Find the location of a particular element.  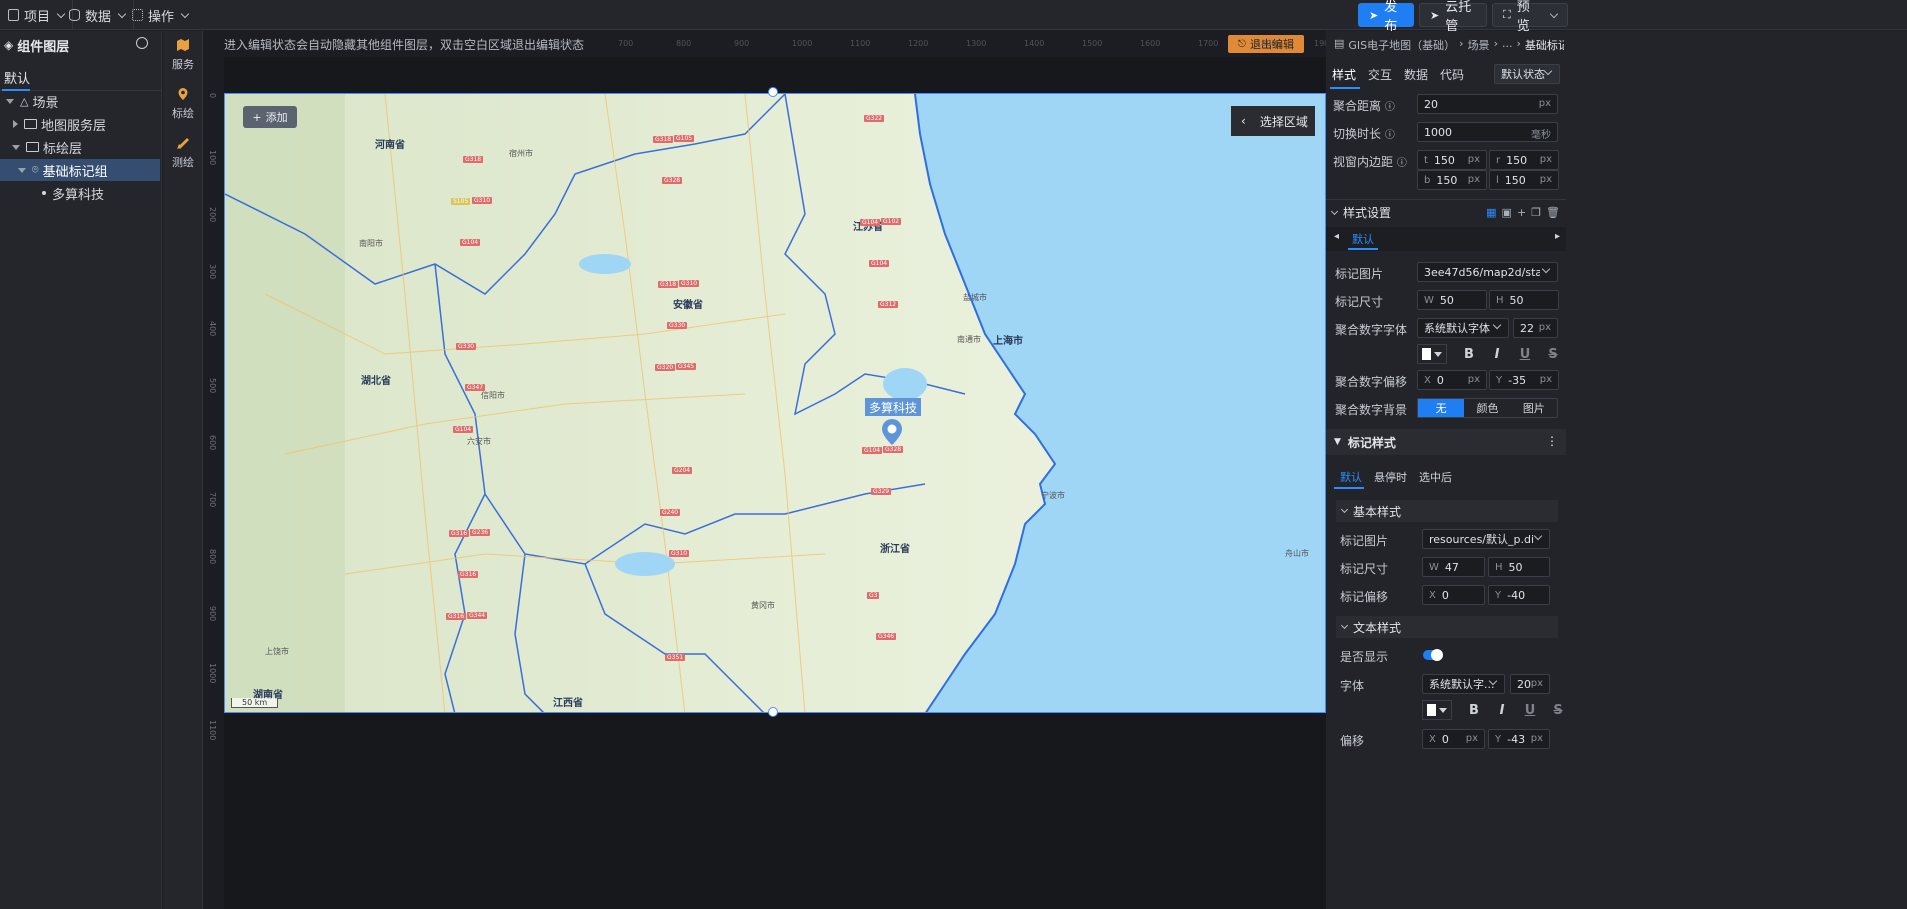

tab-interaction: 交互 is located at coordinates (1380, 74).